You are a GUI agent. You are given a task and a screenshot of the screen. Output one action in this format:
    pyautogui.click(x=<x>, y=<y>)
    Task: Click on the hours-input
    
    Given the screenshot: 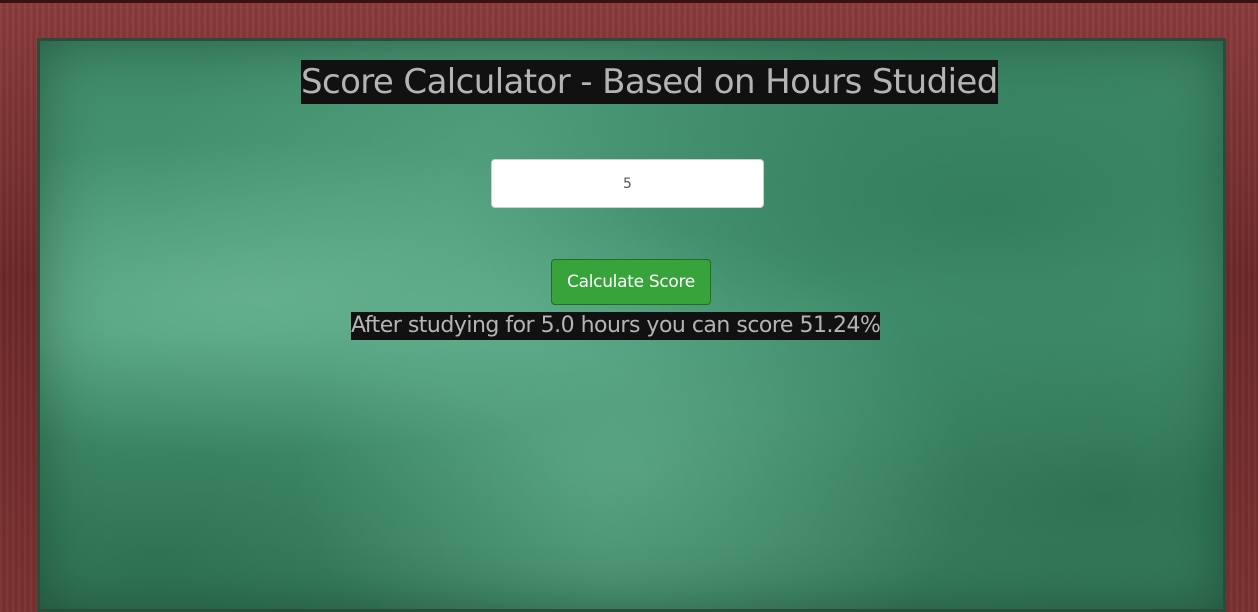 What is the action you would take?
    pyautogui.click(x=627, y=183)
    